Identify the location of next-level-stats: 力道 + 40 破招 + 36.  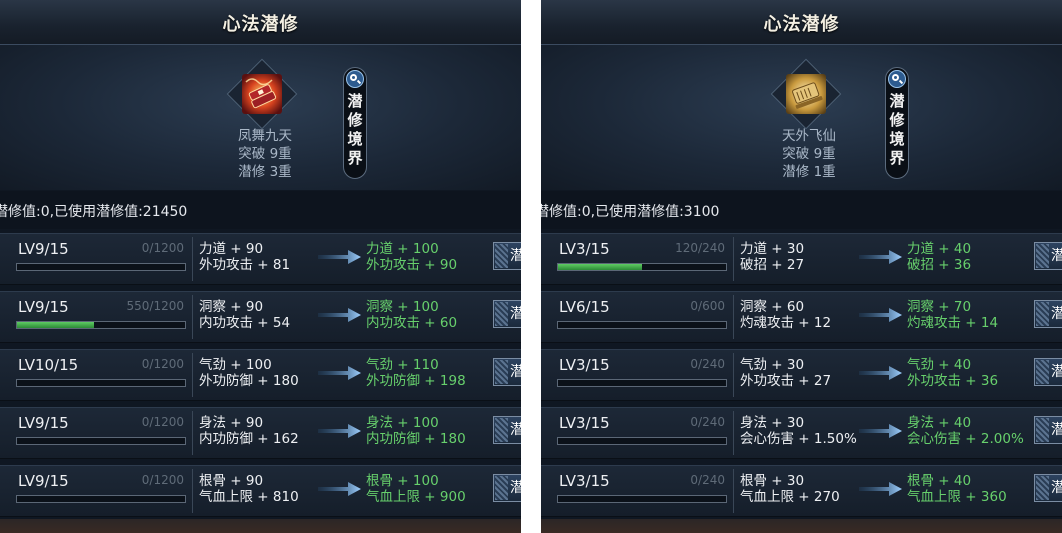
(939, 257).